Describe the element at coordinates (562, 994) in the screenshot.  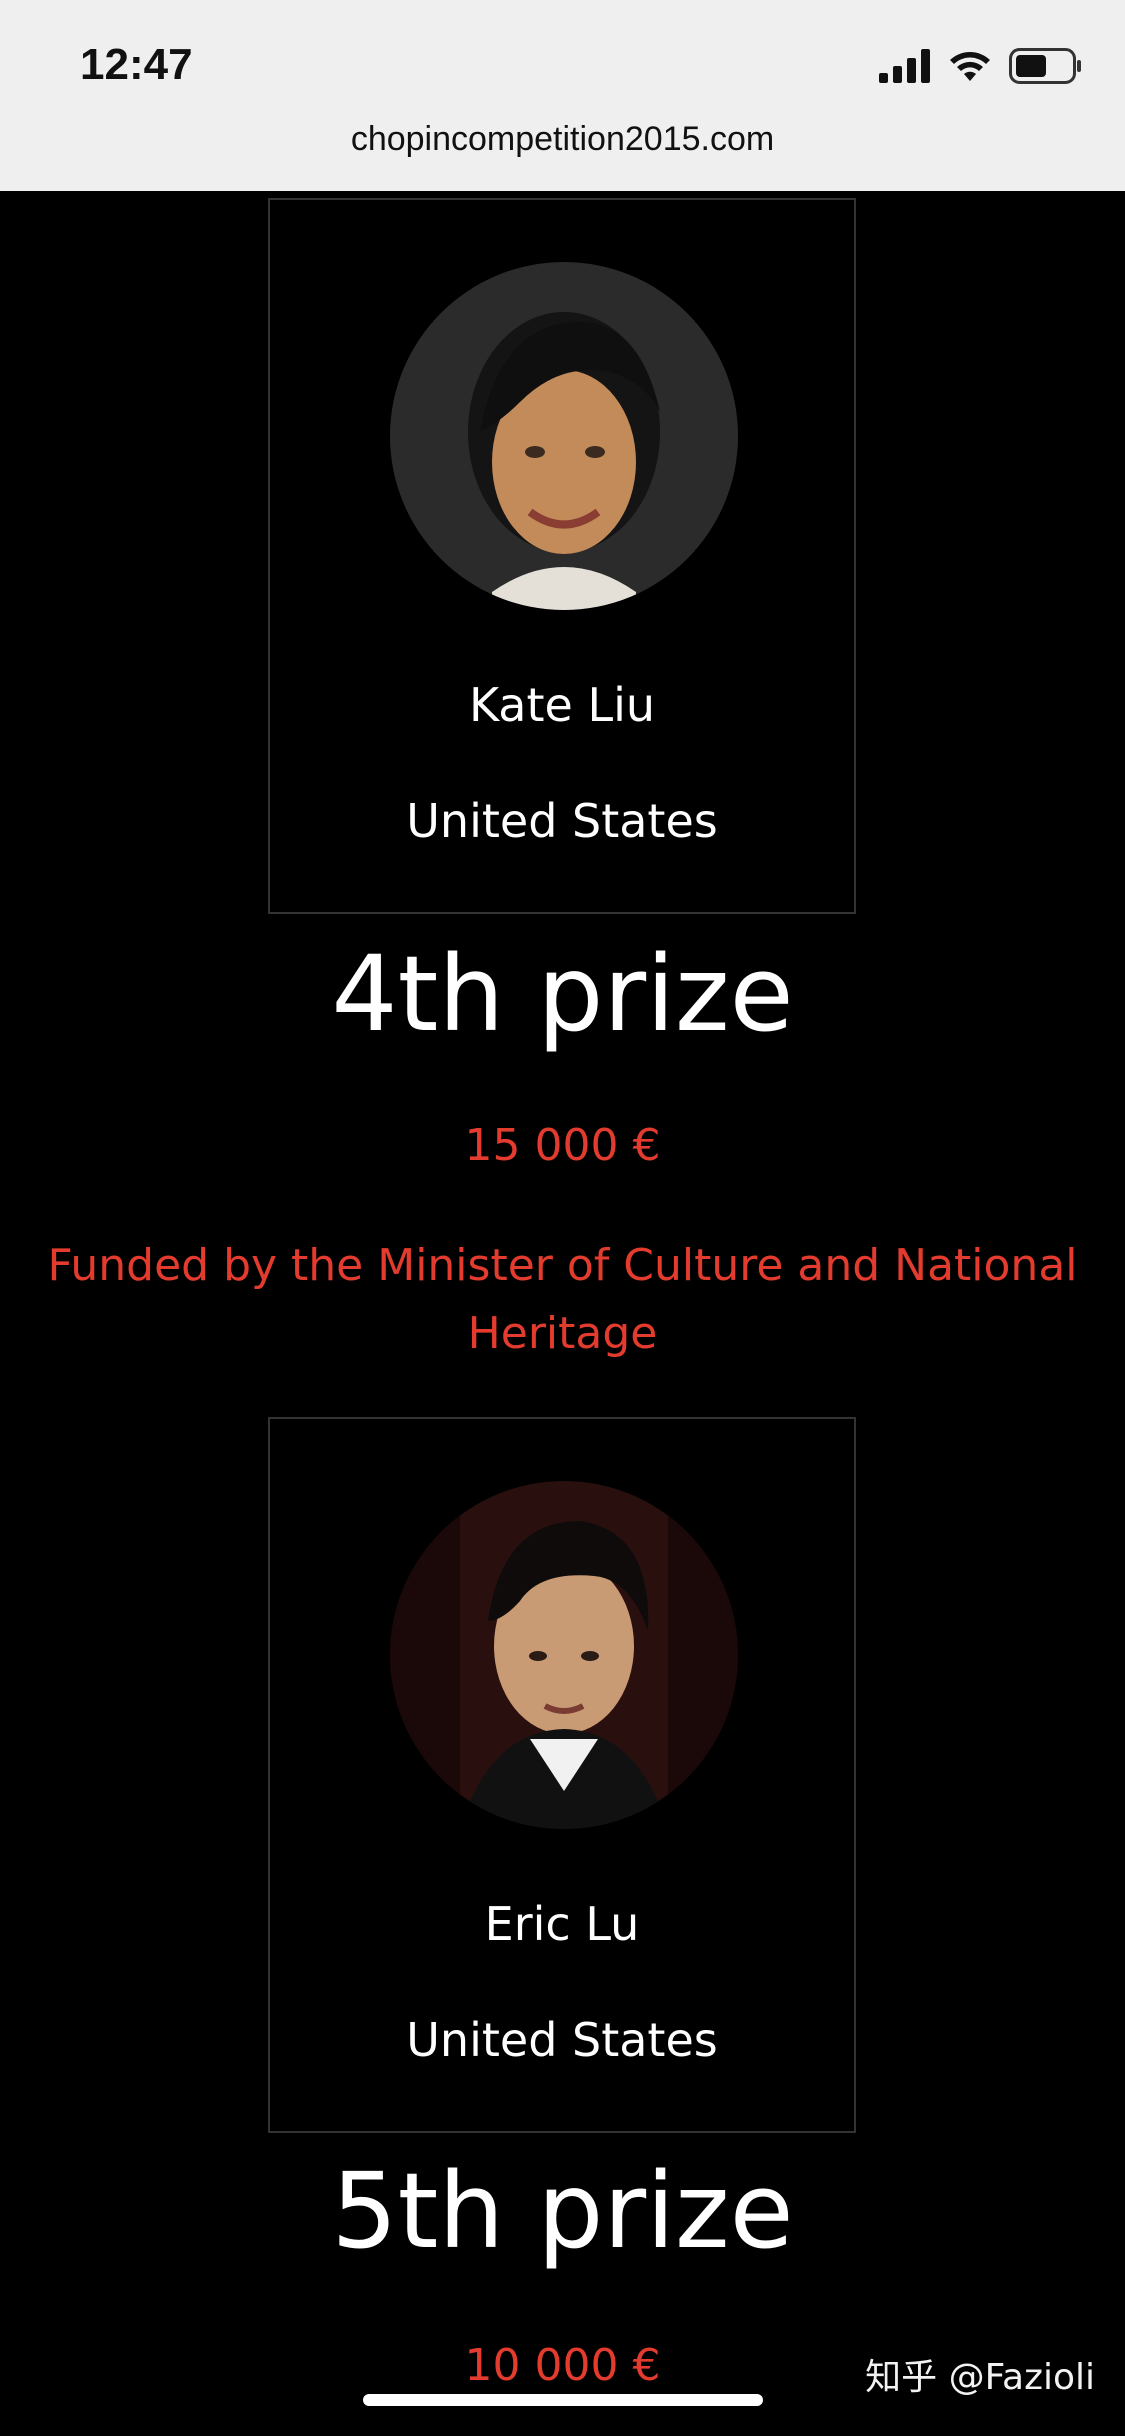
I see `prize-title: 4th prize` at that location.